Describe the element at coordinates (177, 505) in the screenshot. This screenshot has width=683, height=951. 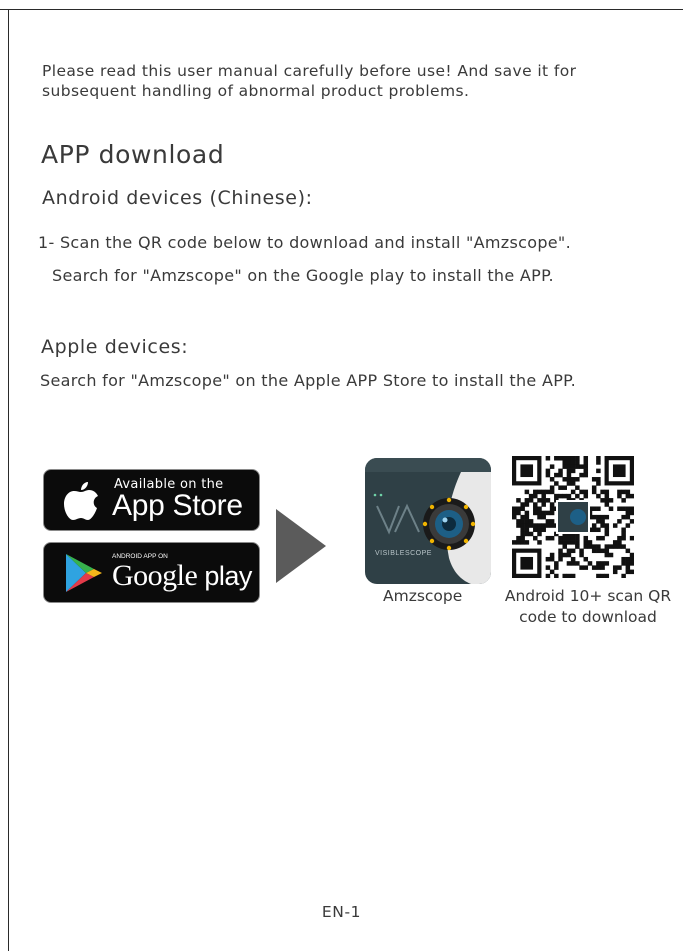
I see `app-store-badge-label: App Store` at that location.